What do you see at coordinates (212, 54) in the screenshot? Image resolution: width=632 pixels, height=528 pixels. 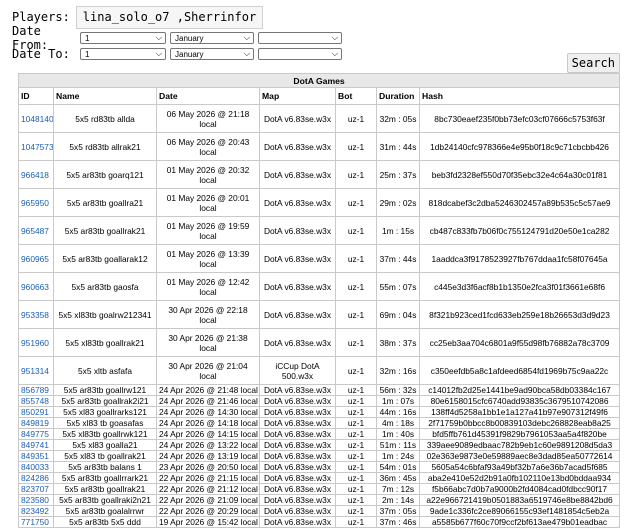 I see `to-month-select: January ⌵` at bounding box center [212, 54].